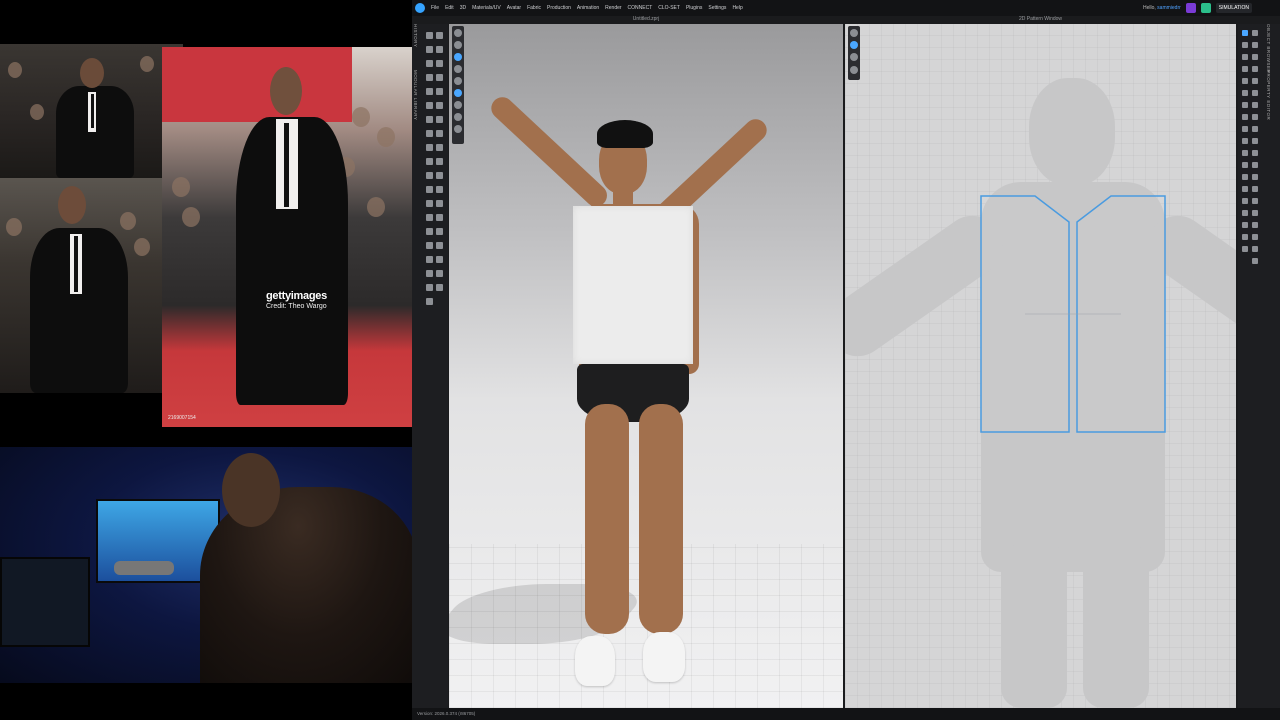  I want to click on topstitch-icon, so click(1245, 177).